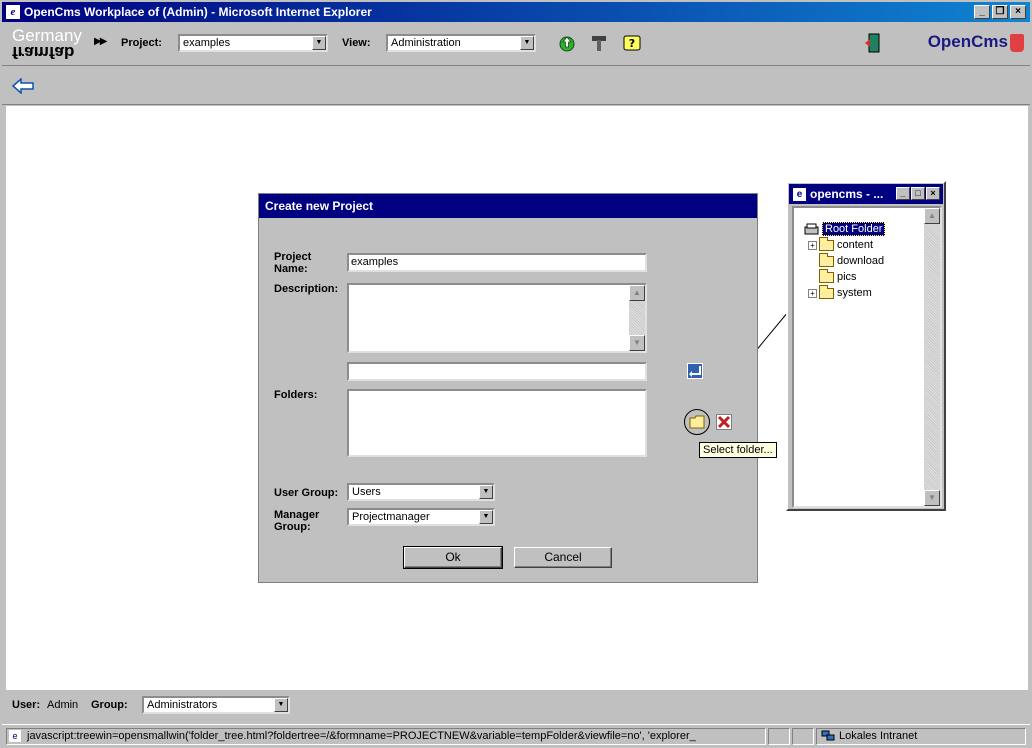 The width and height of the screenshot is (1032, 748). I want to click on tree-item-root: Root Folder, so click(845, 229).